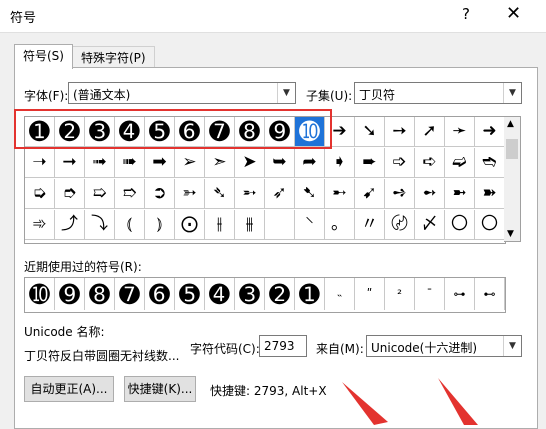 This screenshot has width=546, height=429. I want to click on symbol-cell: ⫵, so click(250, 225).